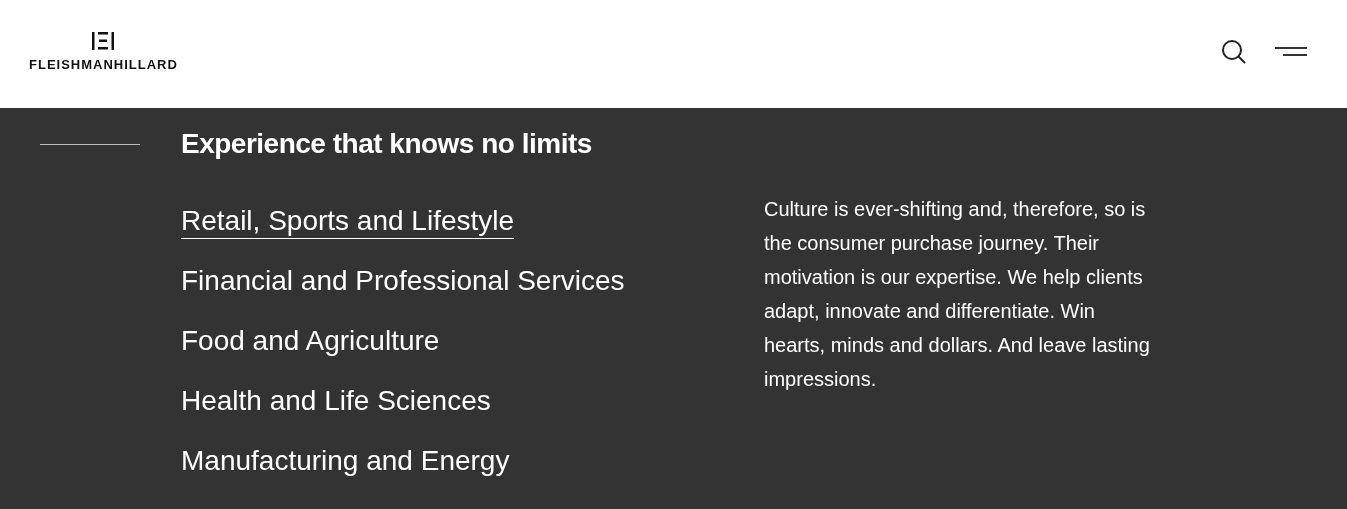  What do you see at coordinates (403, 281) in the screenshot?
I see `industry-link: Financial and Professional Services` at bounding box center [403, 281].